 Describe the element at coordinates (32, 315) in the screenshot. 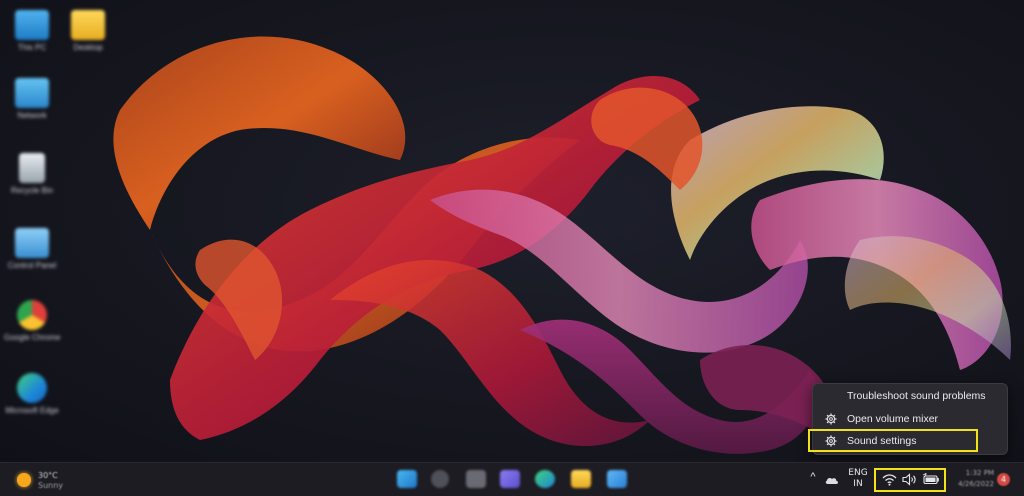

I see `chrome-icon` at that location.